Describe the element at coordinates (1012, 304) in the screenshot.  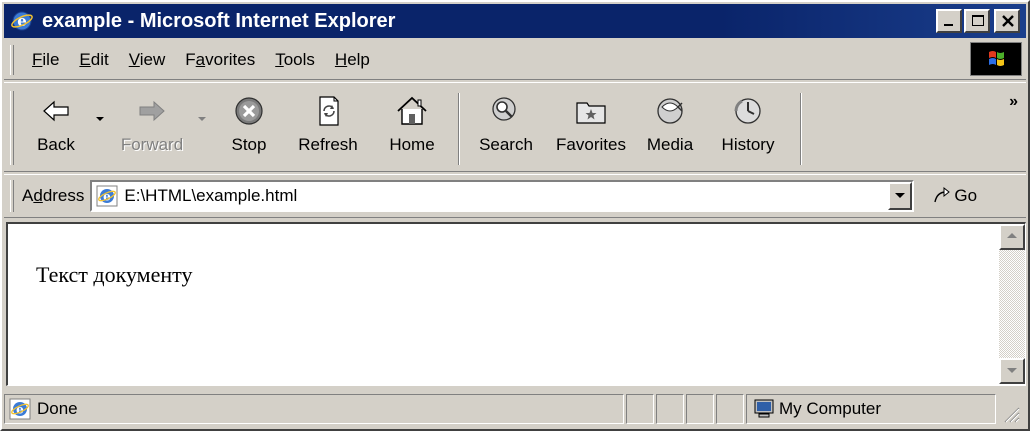
I see `vertical-scrollbar` at that location.